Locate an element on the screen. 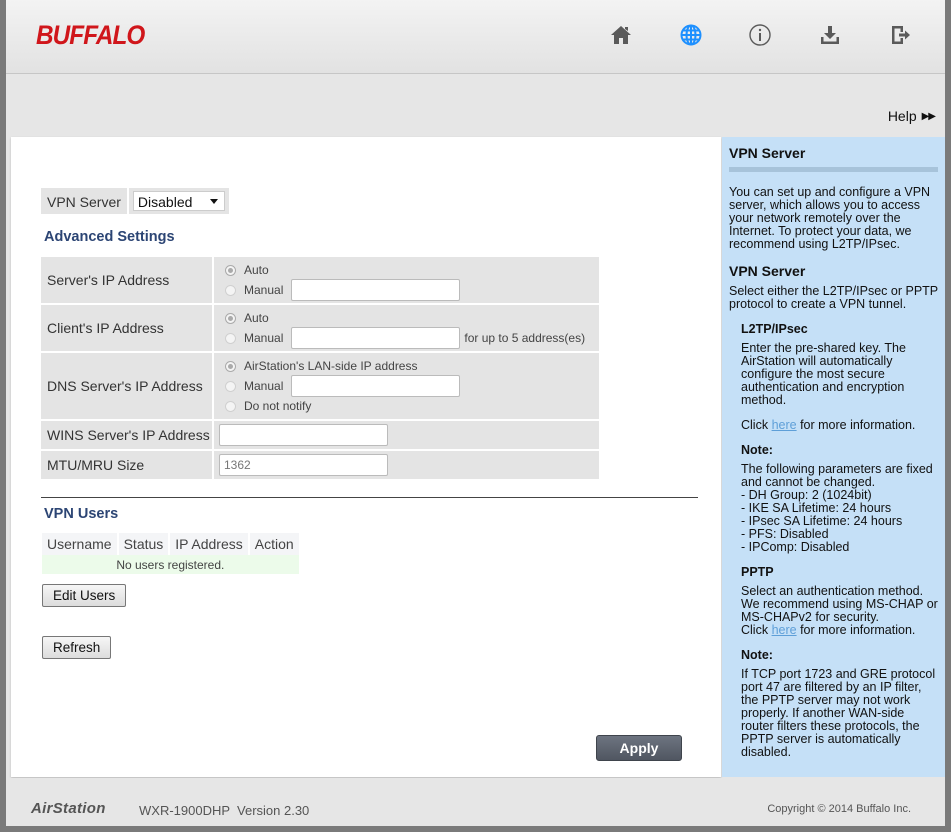 Image resolution: width=951 pixels, height=832 pixels. col-status: Status is located at coordinates (144, 544).